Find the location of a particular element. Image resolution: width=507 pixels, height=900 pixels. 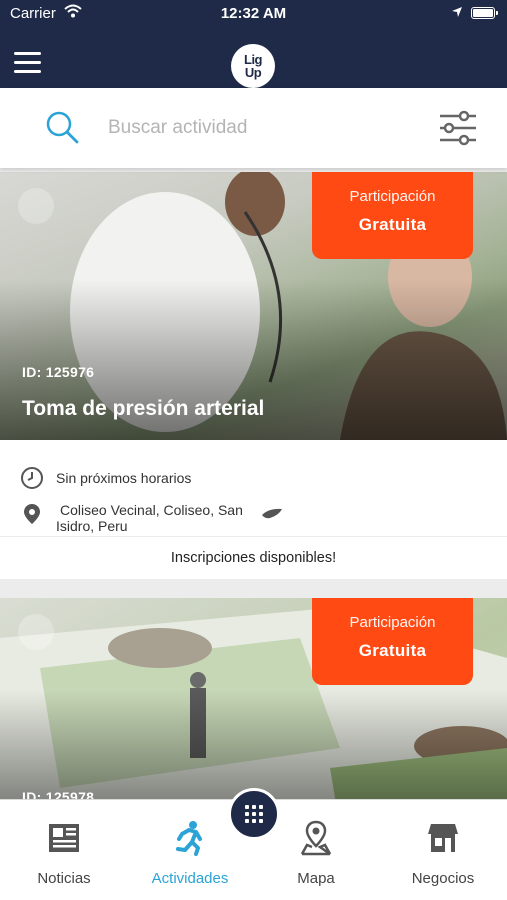

location-pin-icon is located at coordinates (32, 514).